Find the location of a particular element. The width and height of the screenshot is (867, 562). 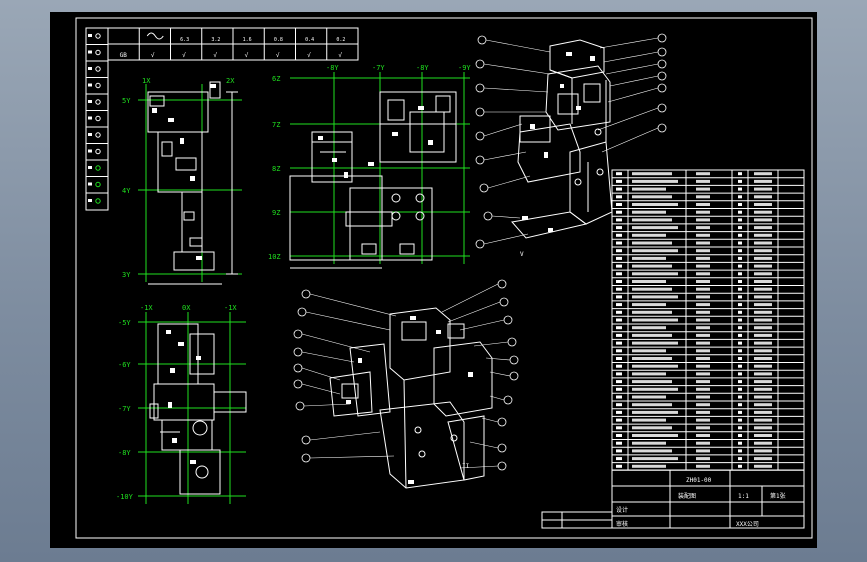

surface-roughness-value: 0.2 is located at coordinates (340, 40).